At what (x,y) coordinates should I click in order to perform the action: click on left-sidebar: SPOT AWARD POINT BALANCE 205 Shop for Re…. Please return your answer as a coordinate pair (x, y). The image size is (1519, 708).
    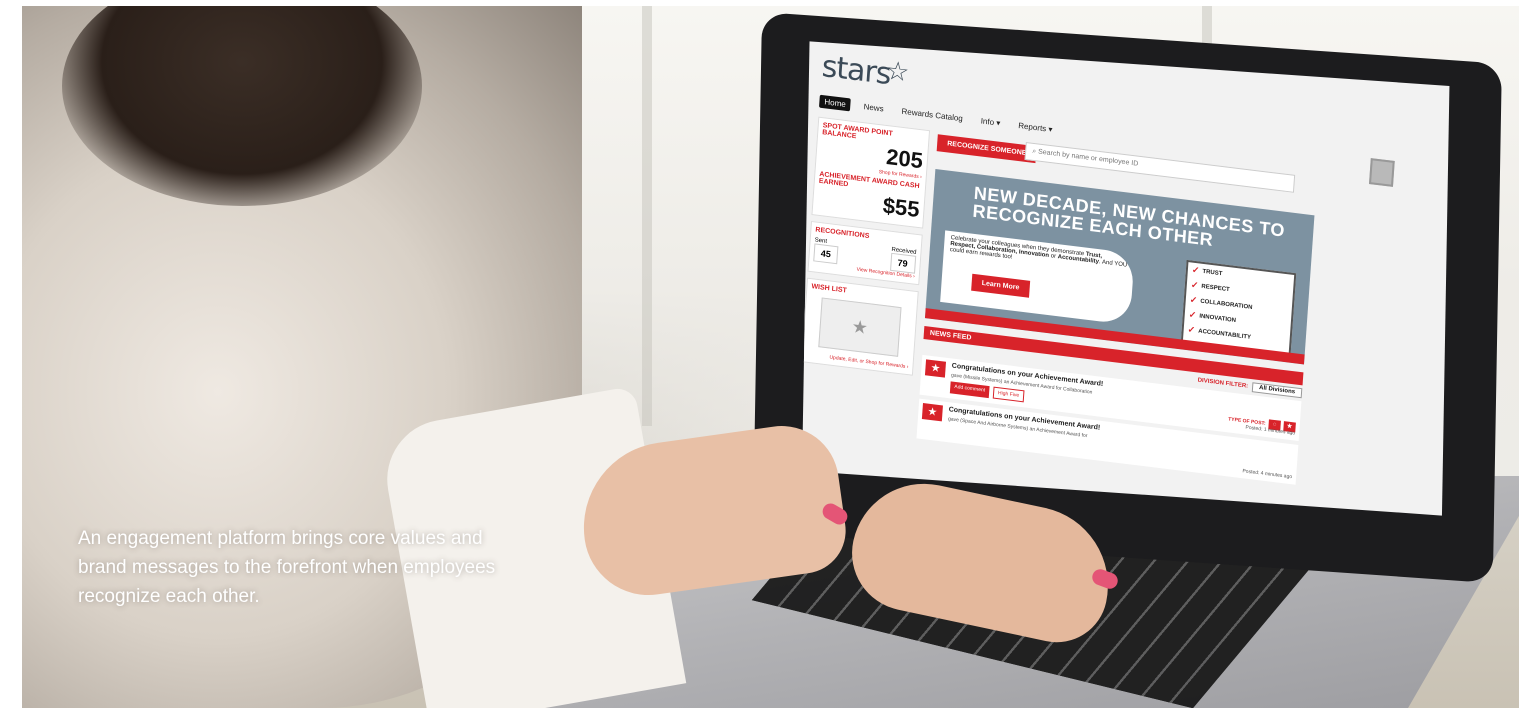
    Looking at the image, I should click on (866, 249).